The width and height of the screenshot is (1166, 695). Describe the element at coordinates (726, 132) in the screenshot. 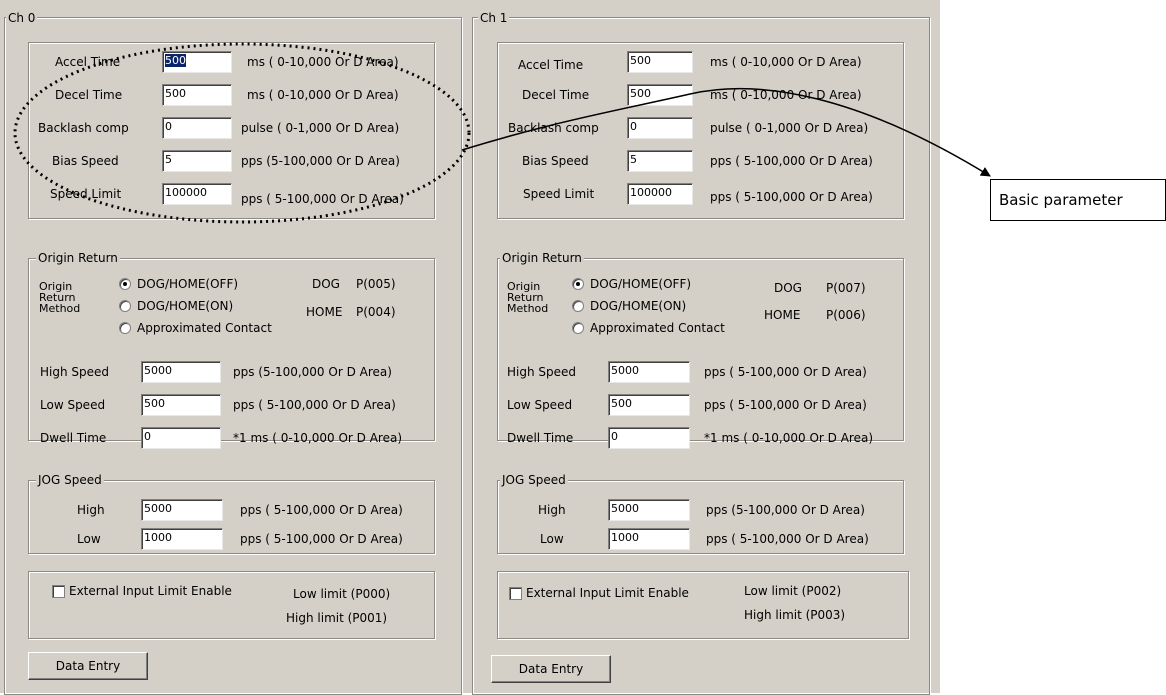

I see `basic-parameter-arrow` at that location.